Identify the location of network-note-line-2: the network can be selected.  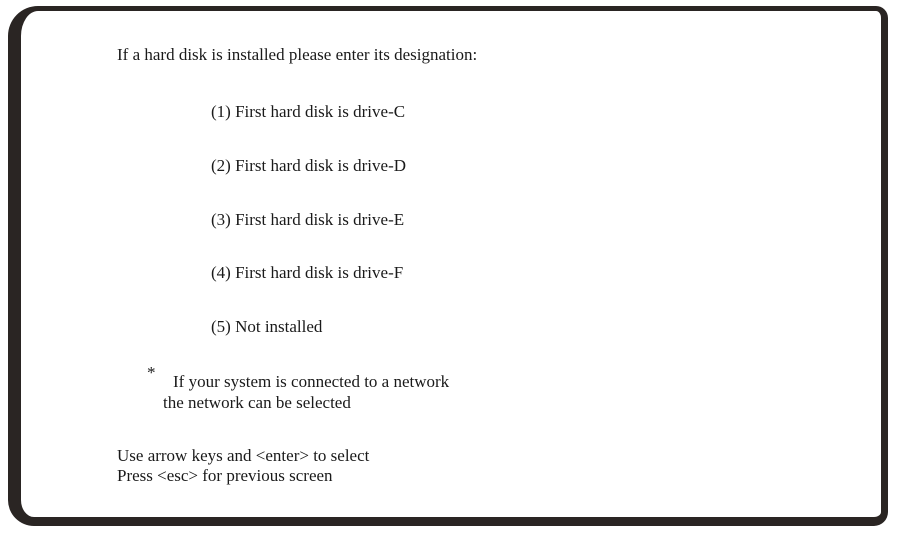
(257, 402).